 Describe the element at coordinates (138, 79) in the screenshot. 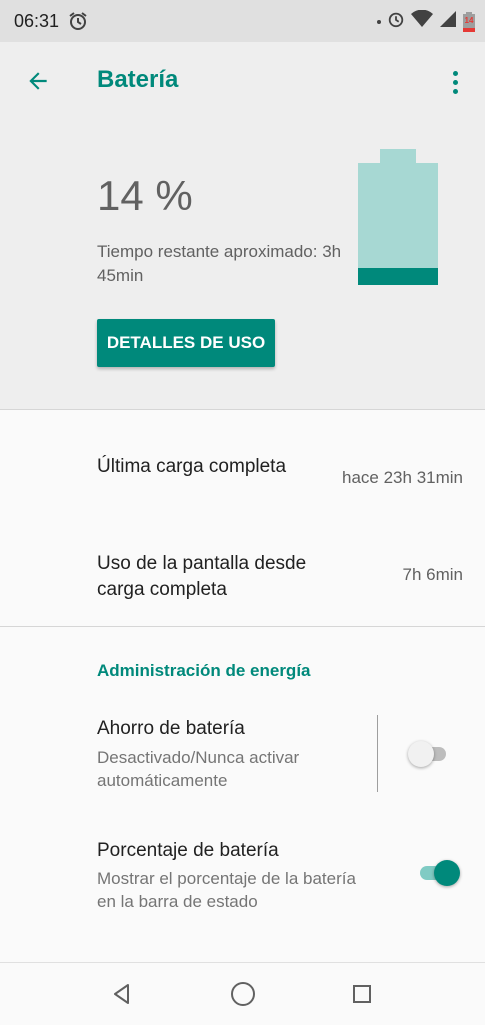

I see `page-title: Batería` at that location.